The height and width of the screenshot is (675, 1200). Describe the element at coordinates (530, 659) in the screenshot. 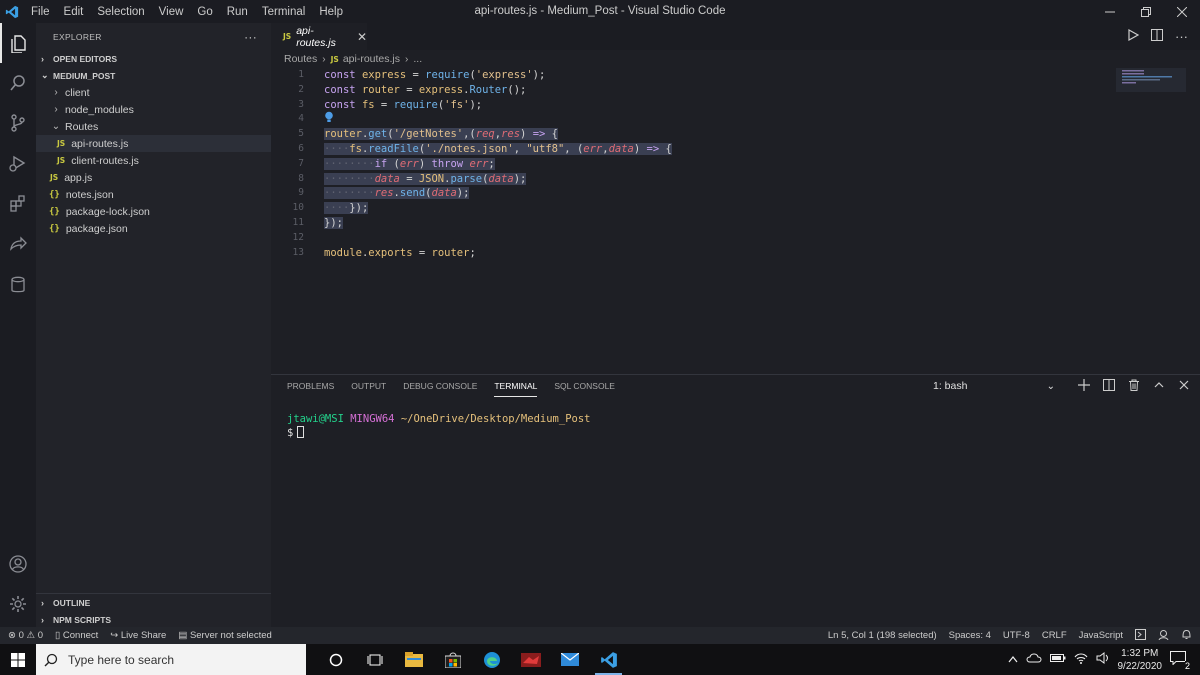

I see `game-app-icon` at that location.